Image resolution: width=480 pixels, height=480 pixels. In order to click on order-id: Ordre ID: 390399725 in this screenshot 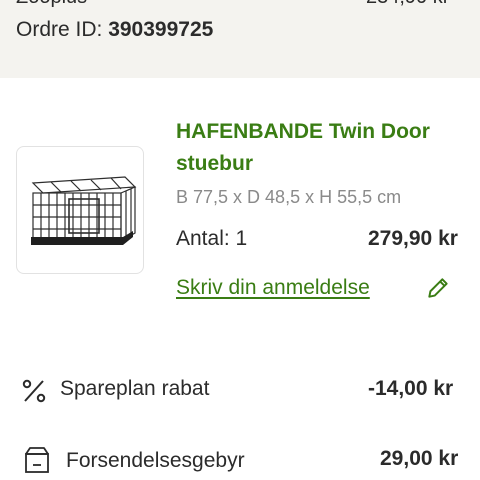, I will do `click(114, 30)`.